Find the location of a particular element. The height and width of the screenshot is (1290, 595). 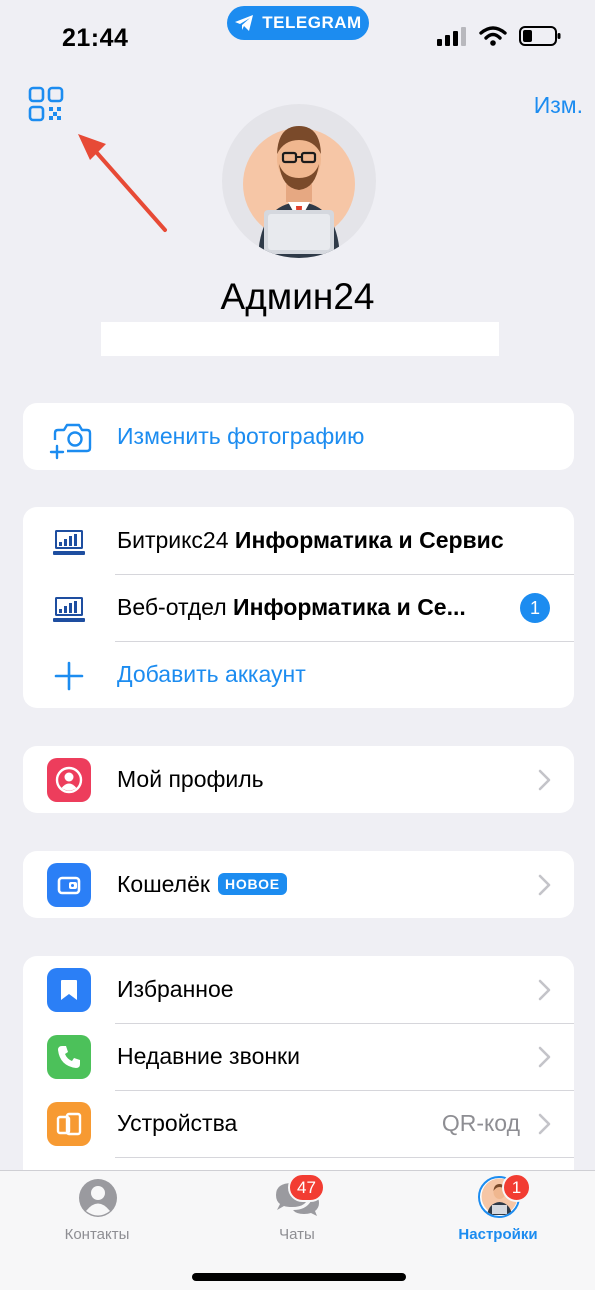

account-label: Битрикс24 Информатика и Сервис is located at coordinates (310, 540).